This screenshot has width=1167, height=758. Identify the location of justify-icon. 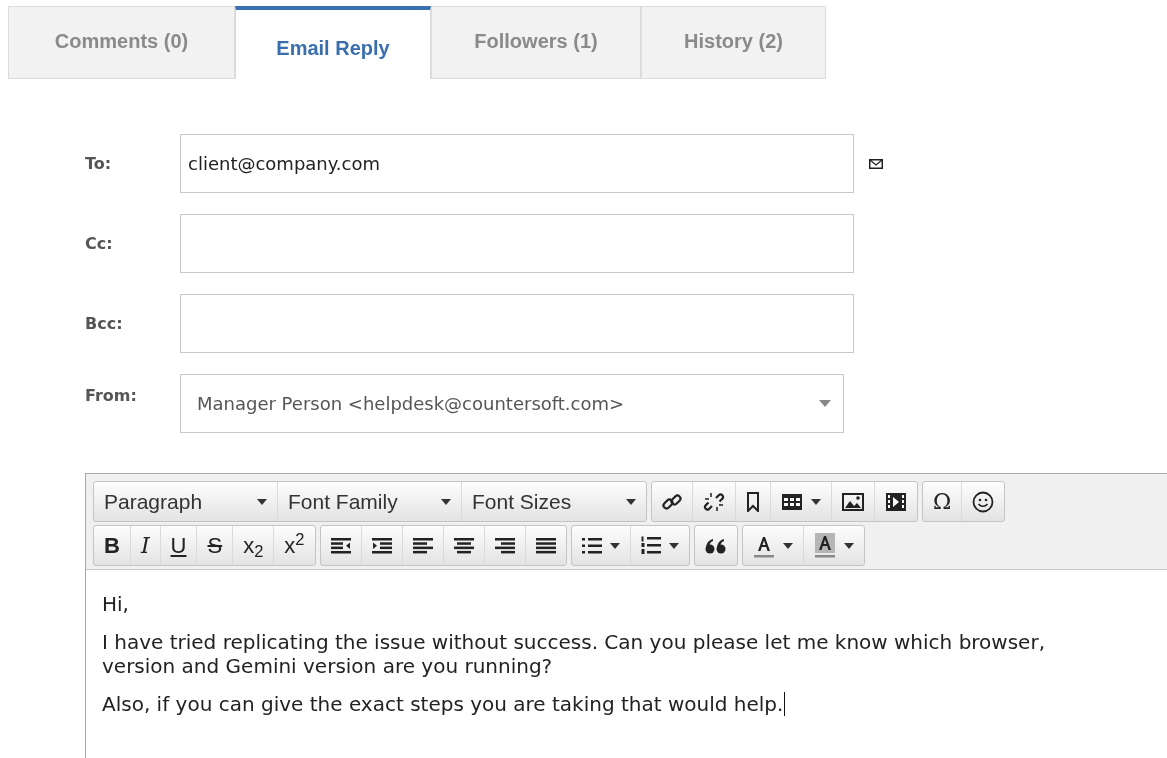
(545, 545).